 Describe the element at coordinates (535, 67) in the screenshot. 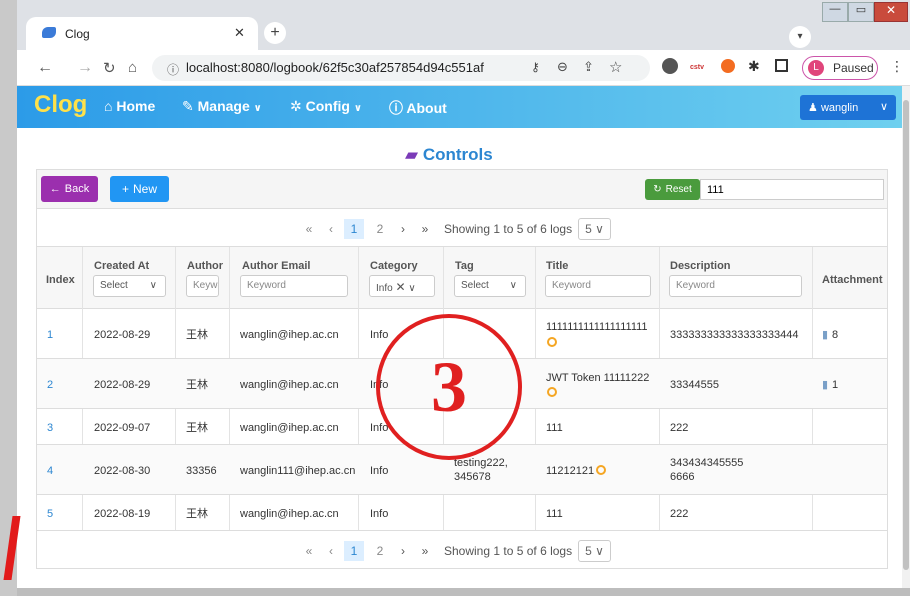

I see `key-icon: ⚷` at that location.